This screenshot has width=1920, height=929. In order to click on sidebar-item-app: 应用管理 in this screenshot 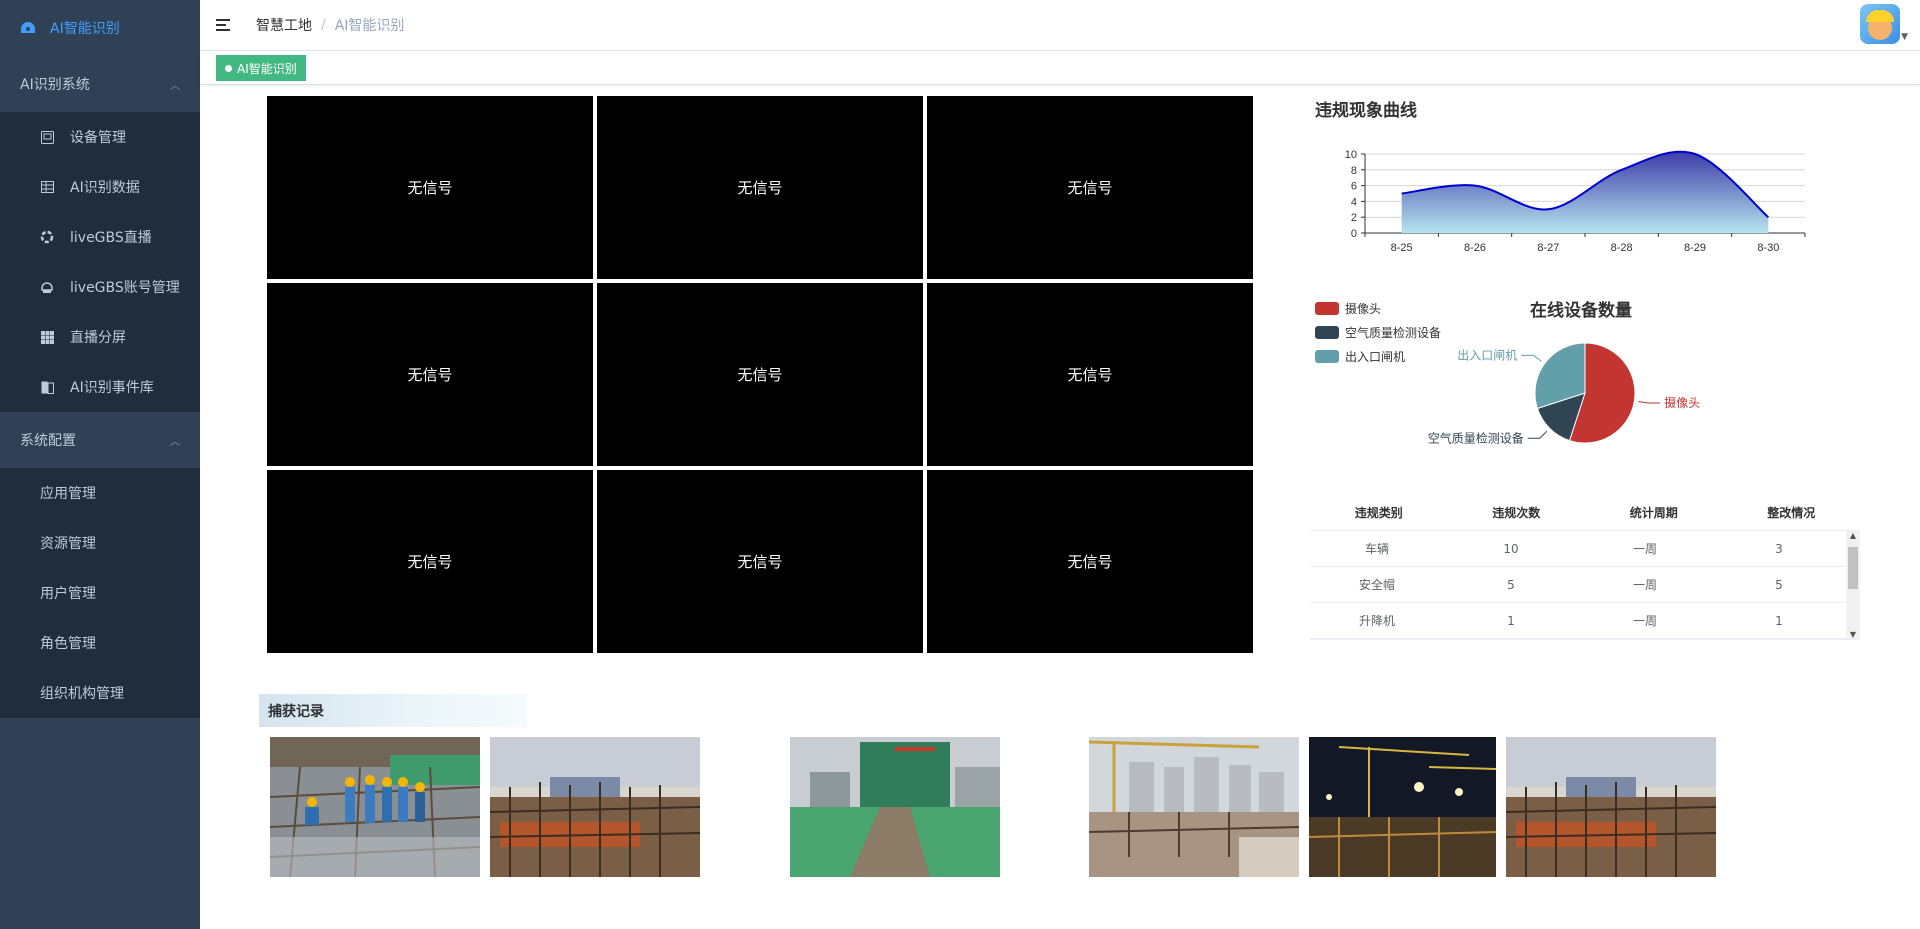, I will do `click(100, 493)`.